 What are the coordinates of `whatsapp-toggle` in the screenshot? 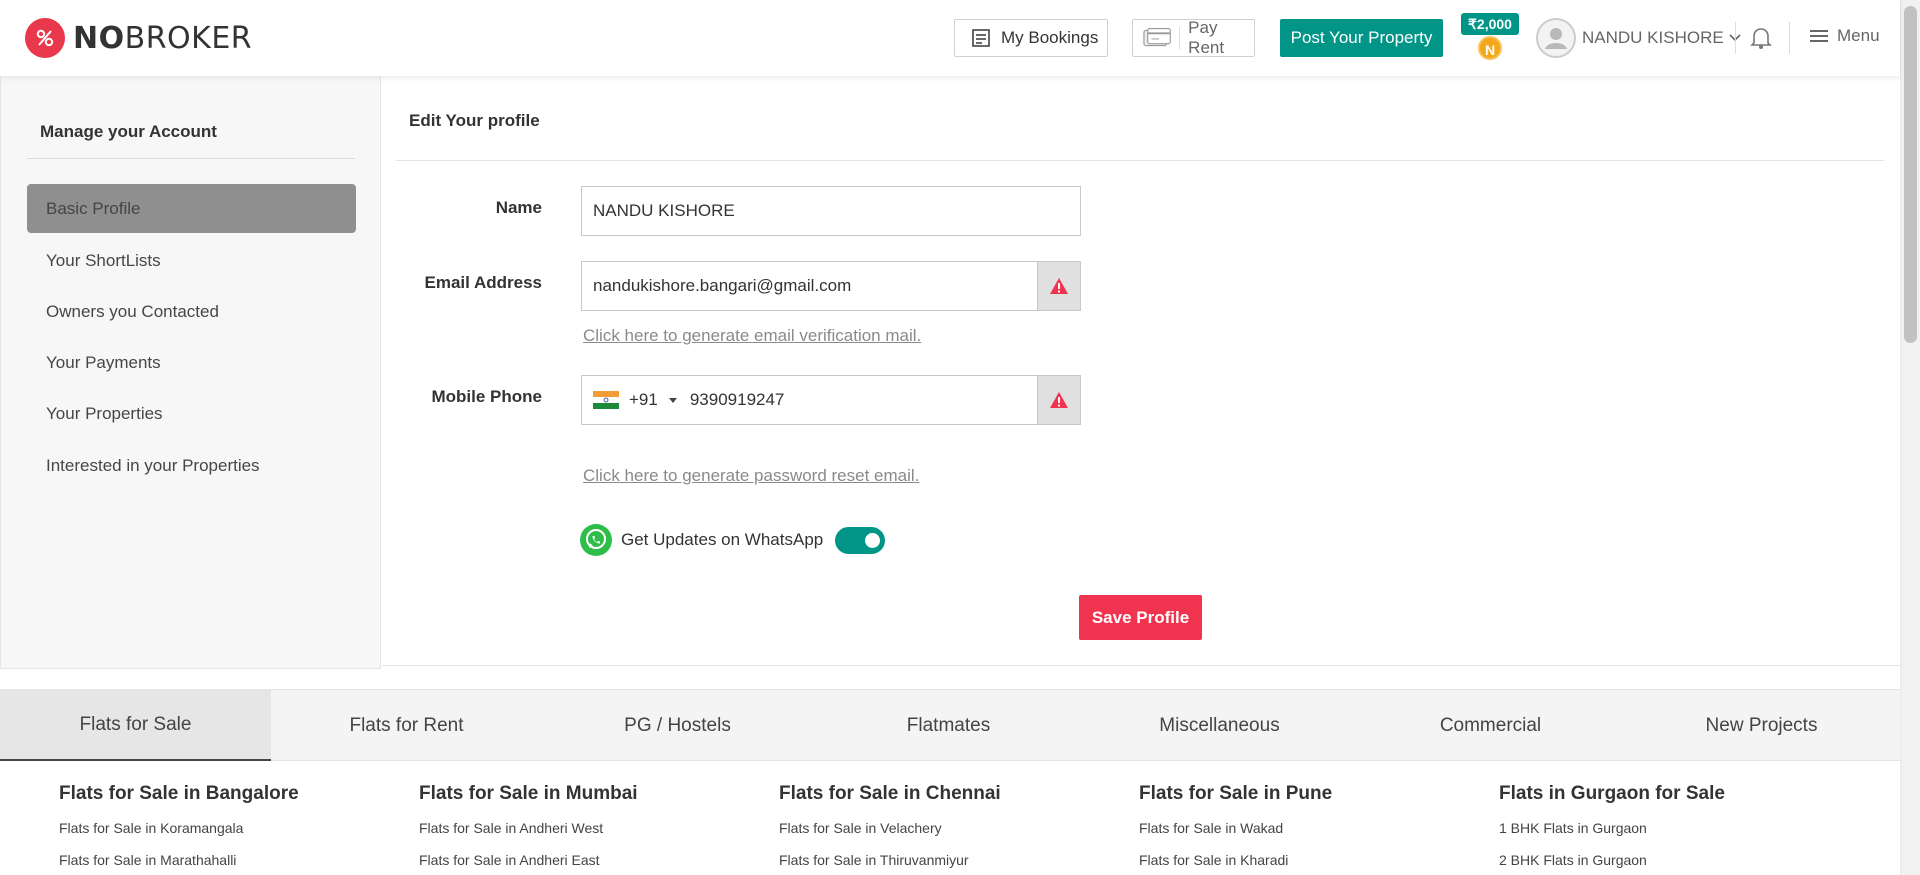 It's located at (860, 540).